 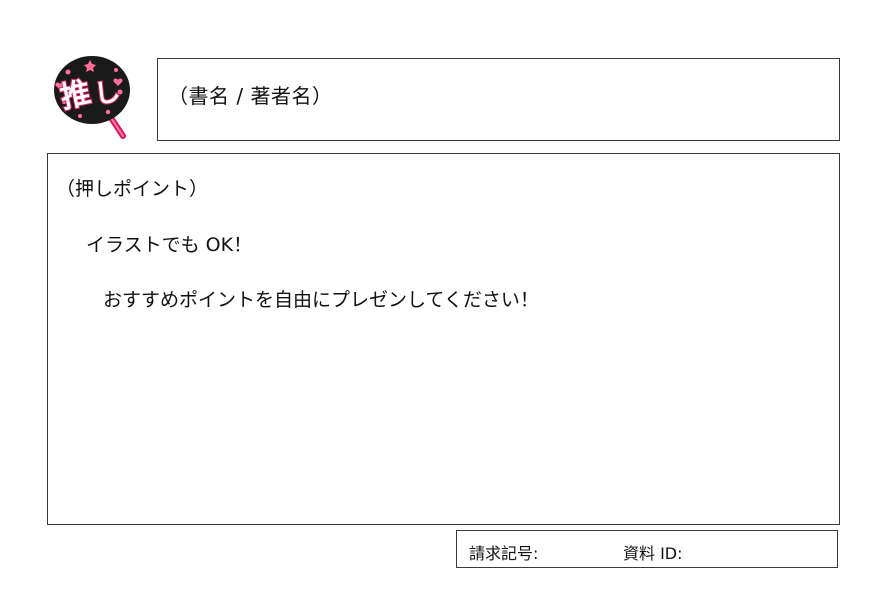 What do you see at coordinates (504, 553) in the screenshot?
I see `call-number-label: 請求記号:` at bounding box center [504, 553].